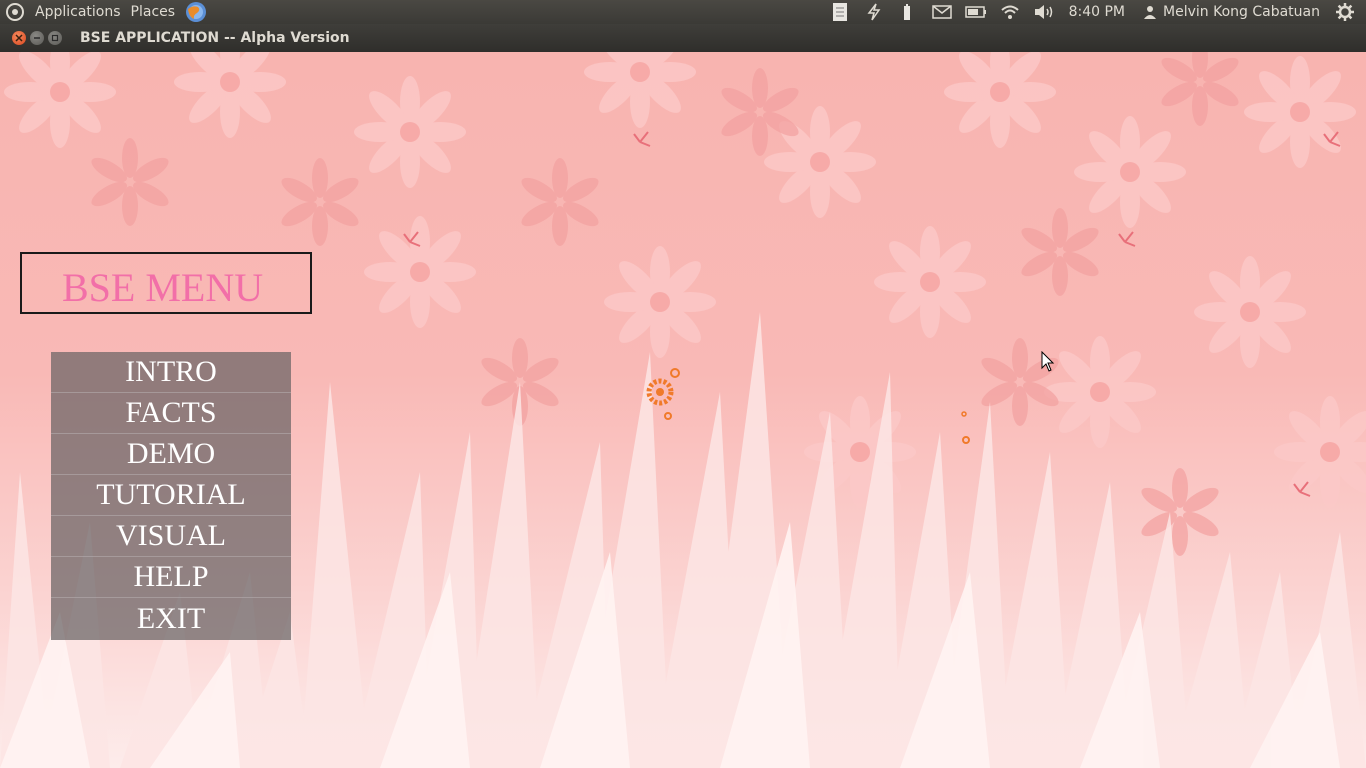 The width and height of the screenshot is (1366, 768). I want to click on applications-menu: Applications, so click(78, 12).